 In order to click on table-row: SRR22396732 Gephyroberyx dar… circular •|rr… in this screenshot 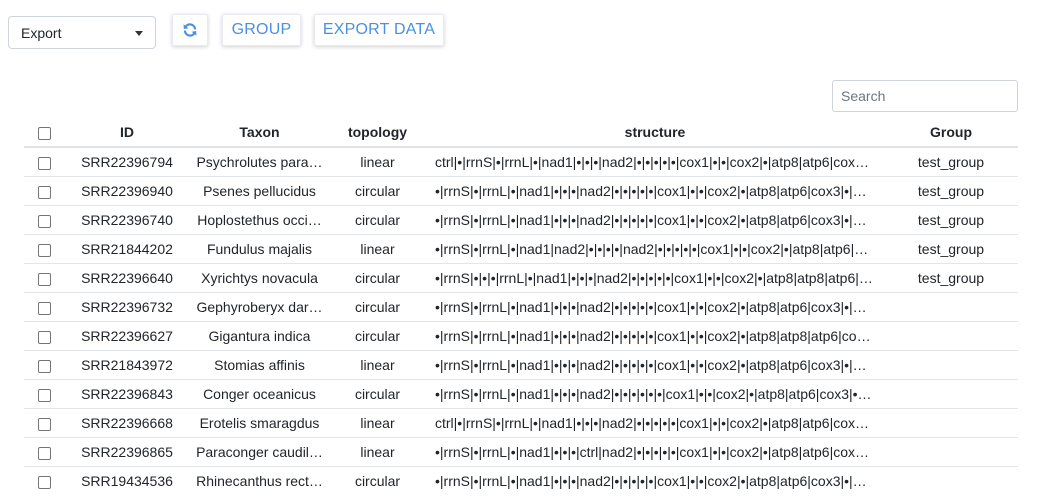, I will do `click(521, 307)`.